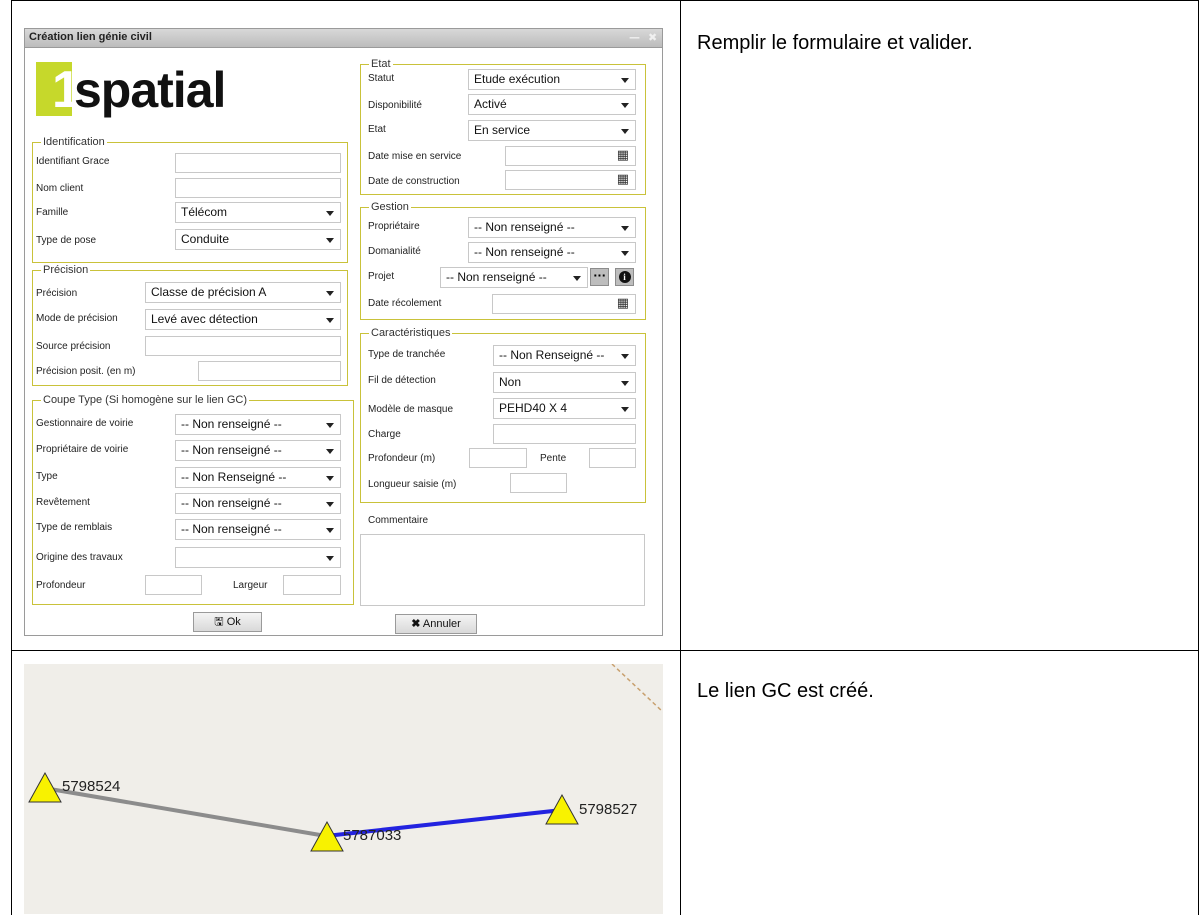  Describe the element at coordinates (490, 104) in the screenshot. I see `disponibilite-value: Activé` at that location.